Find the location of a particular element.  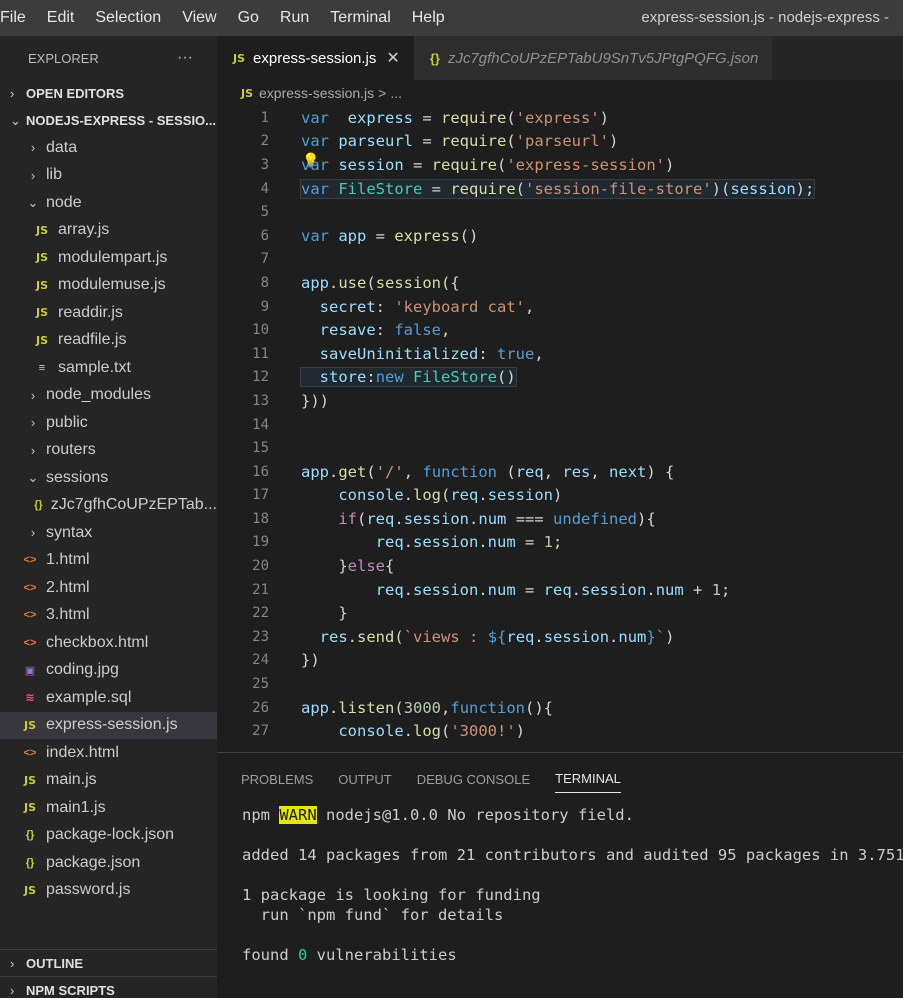

image-file-icon: ▣ is located at coordinates (30, 670).